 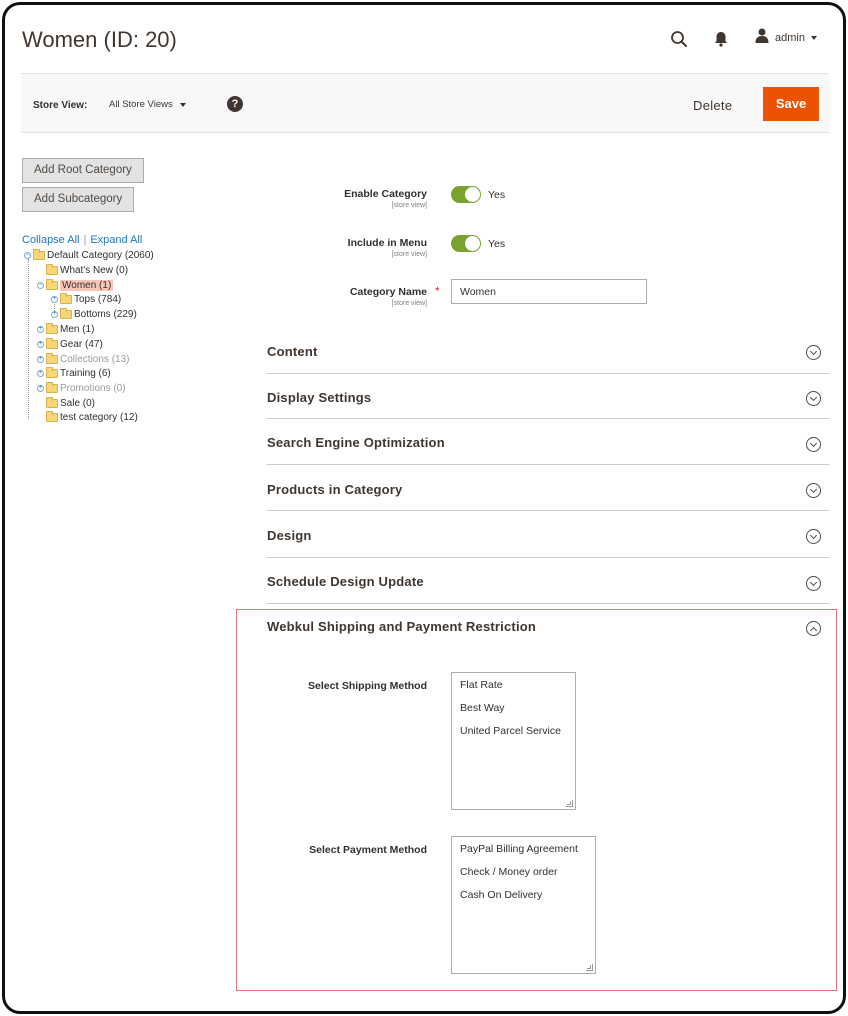 What do you see at coordinates (762, 38) in the screenshot?
I see `user-icon` at bounding box center [762, 38].